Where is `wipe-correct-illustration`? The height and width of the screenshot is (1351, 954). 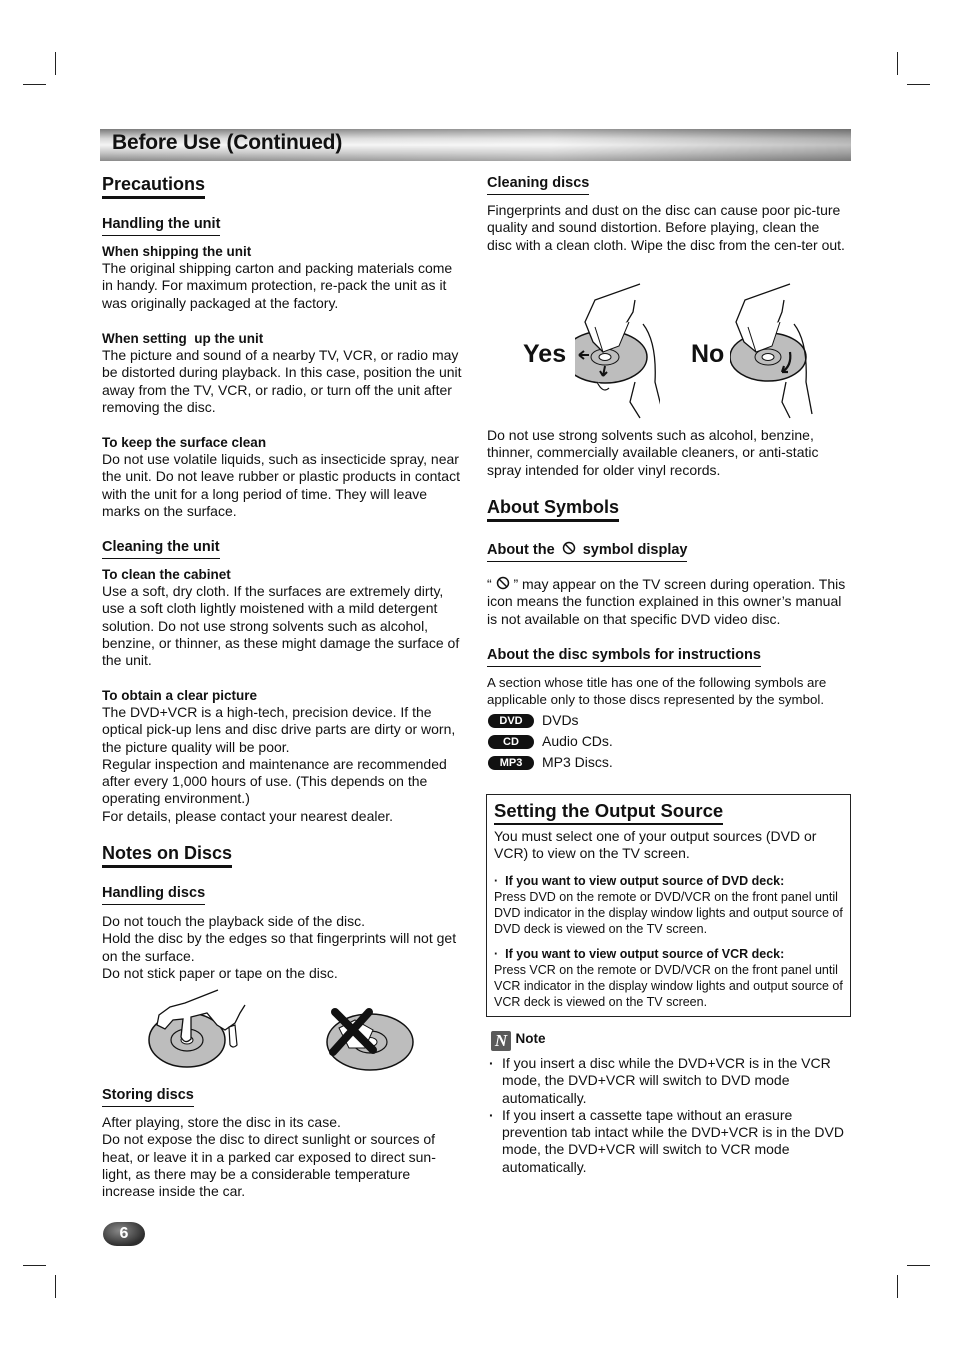 wipe-correct-illustration is located at coordinates (617, 351).